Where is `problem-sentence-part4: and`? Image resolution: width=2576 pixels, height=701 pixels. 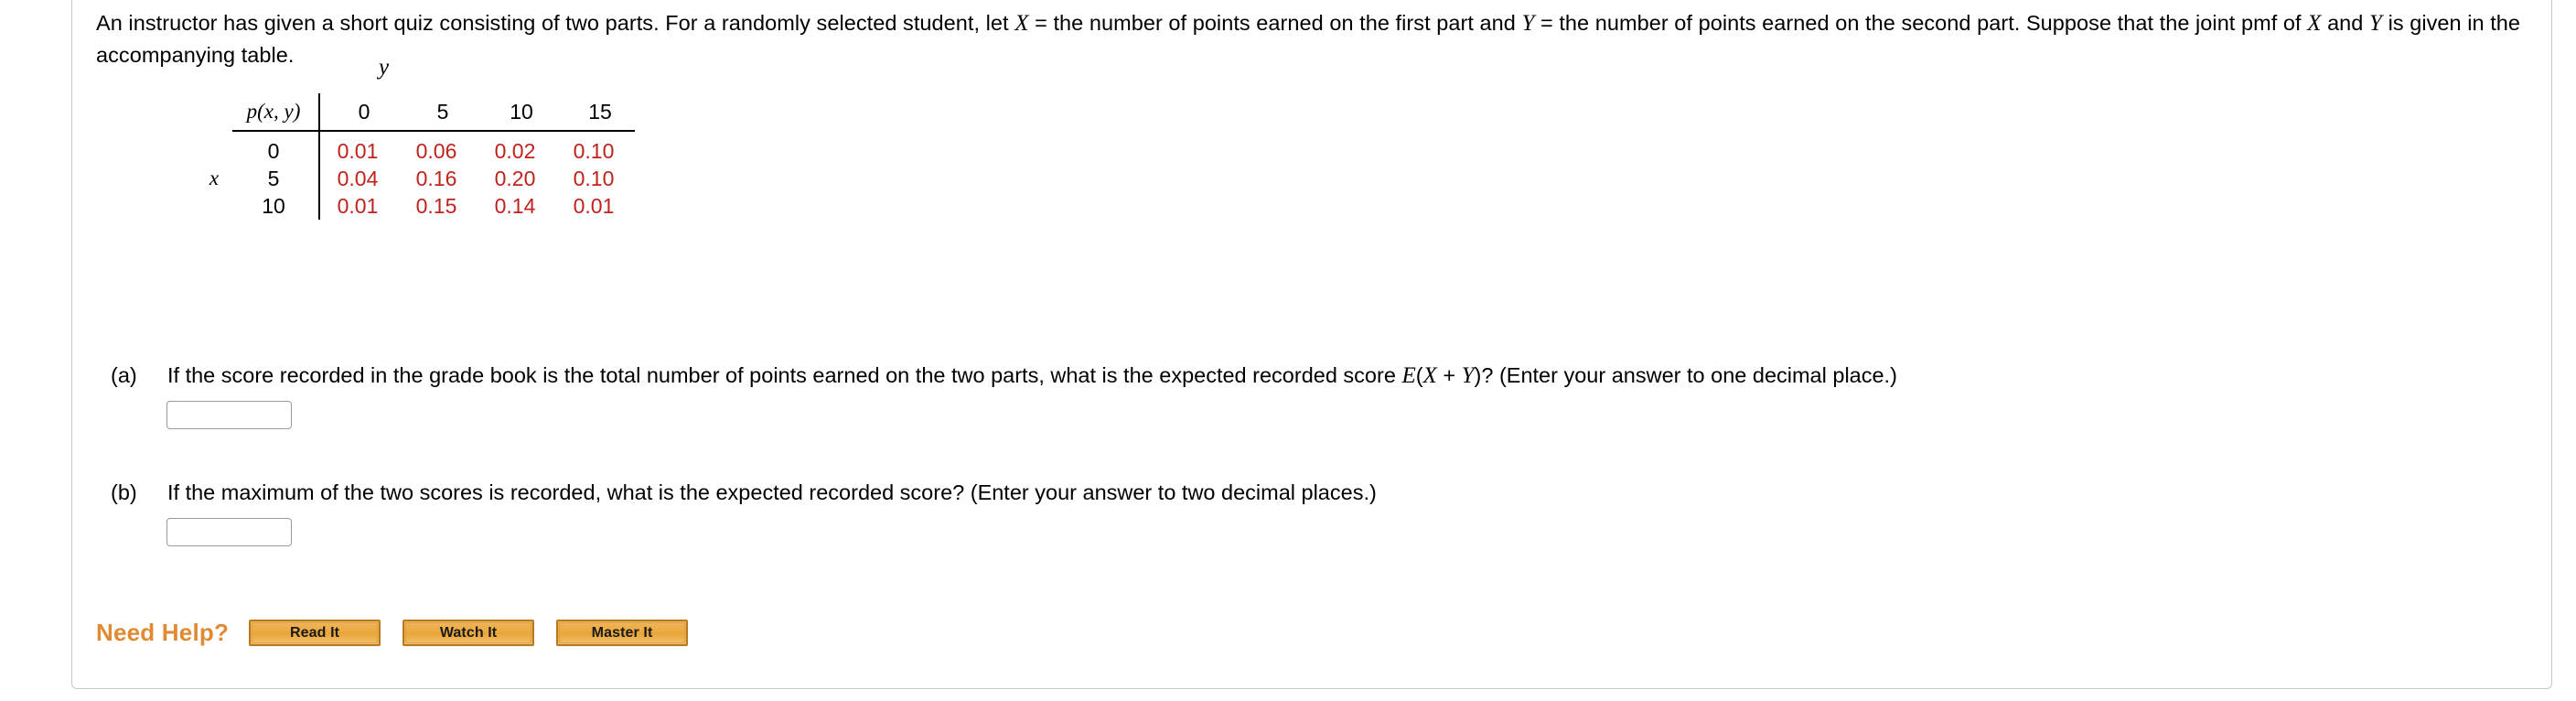 problem-sentence-part4: and is located at coordinates (2346, 23).